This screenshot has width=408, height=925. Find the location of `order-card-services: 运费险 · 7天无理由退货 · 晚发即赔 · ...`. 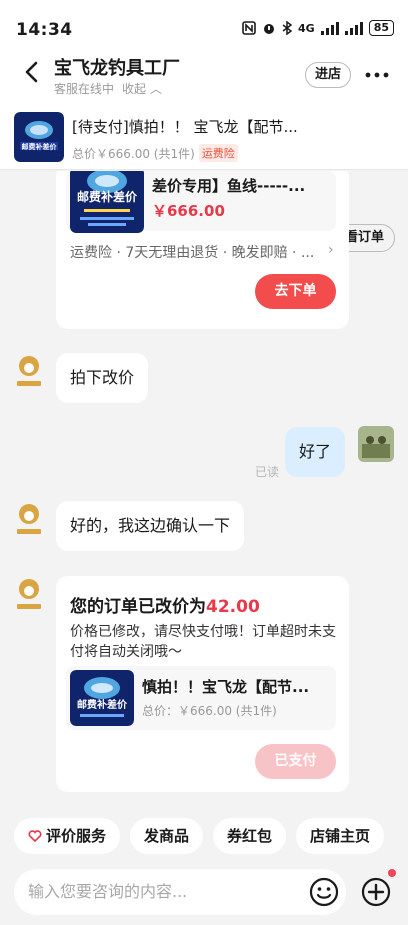

order-card-services: 运费险 · 7天无理由退货 · 晚发即赔 · ... is located at coordinates (192, 253).